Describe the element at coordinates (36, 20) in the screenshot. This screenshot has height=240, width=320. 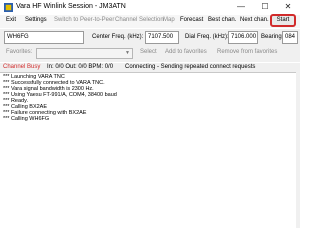
I see `menu-settings: Settings` at that location.